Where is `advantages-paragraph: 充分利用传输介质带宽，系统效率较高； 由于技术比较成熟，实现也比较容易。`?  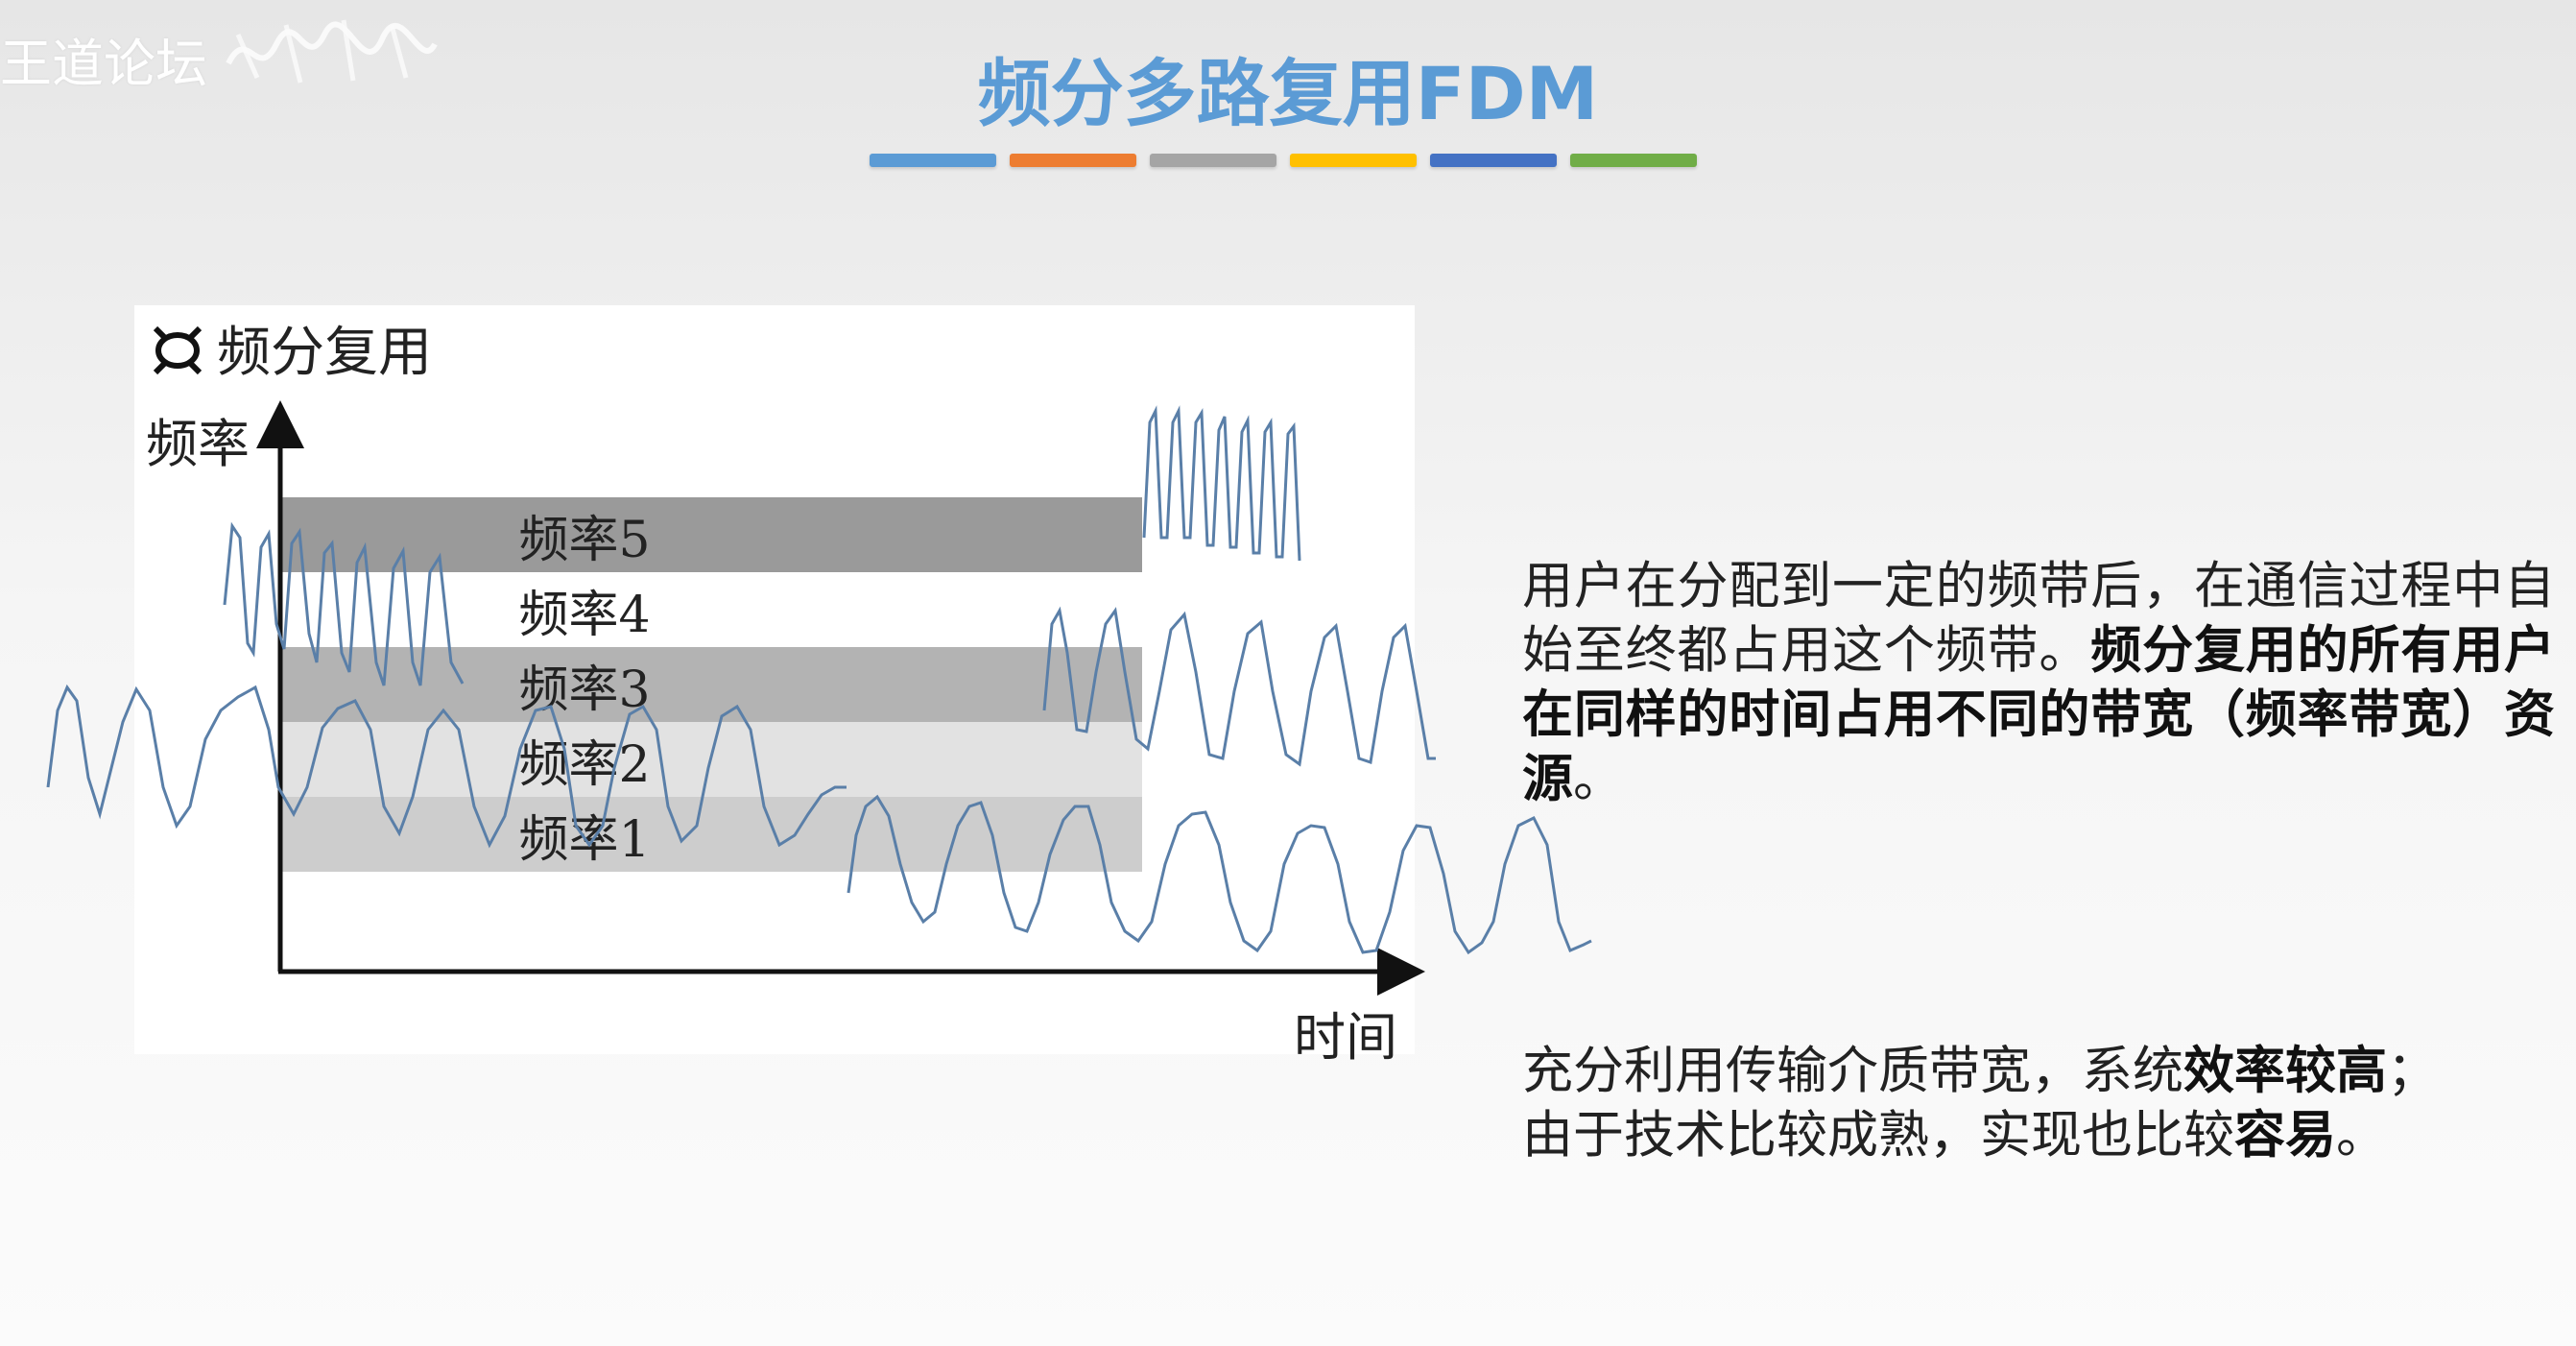 advantages-paragraph: 充分利用传输介质带宽，系统效率较高； 由于技术比较成熟，实现也比较容易。 is located at coordinates (2031, 1103).